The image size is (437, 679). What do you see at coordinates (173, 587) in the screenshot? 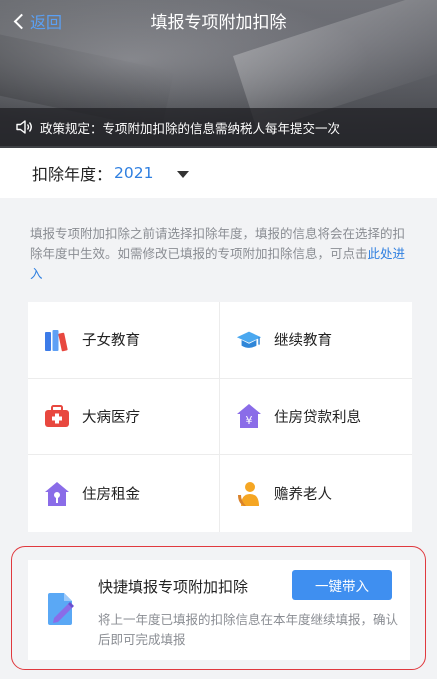
I see `quick-fill-title: 快捷填报专项附加扣除` at bounding box center [173, 587].